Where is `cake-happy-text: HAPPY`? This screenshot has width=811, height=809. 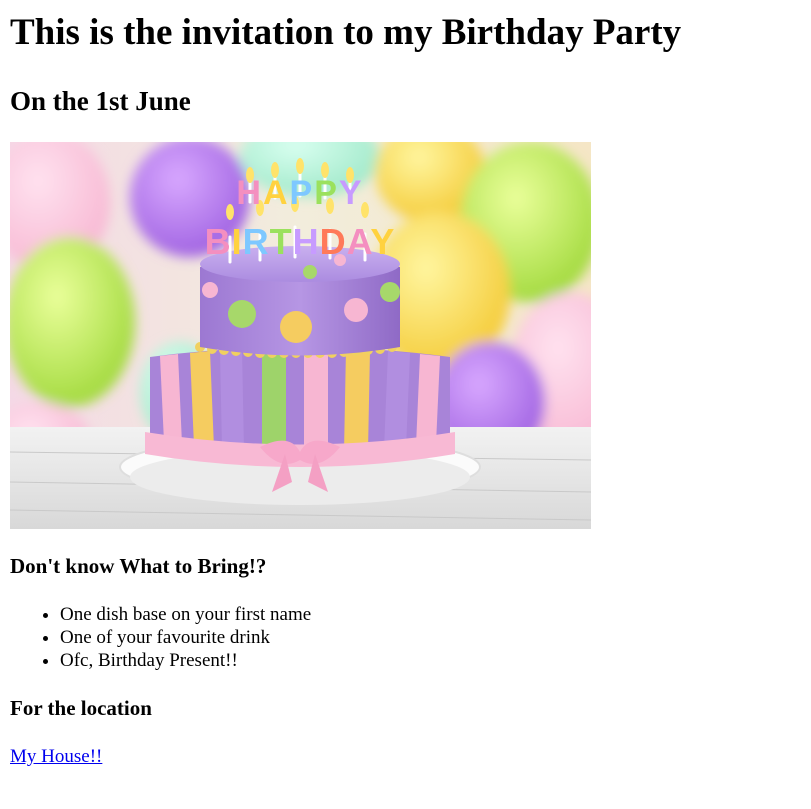
cake-happy-text: HAPPY is located at coordinates (299, 193).